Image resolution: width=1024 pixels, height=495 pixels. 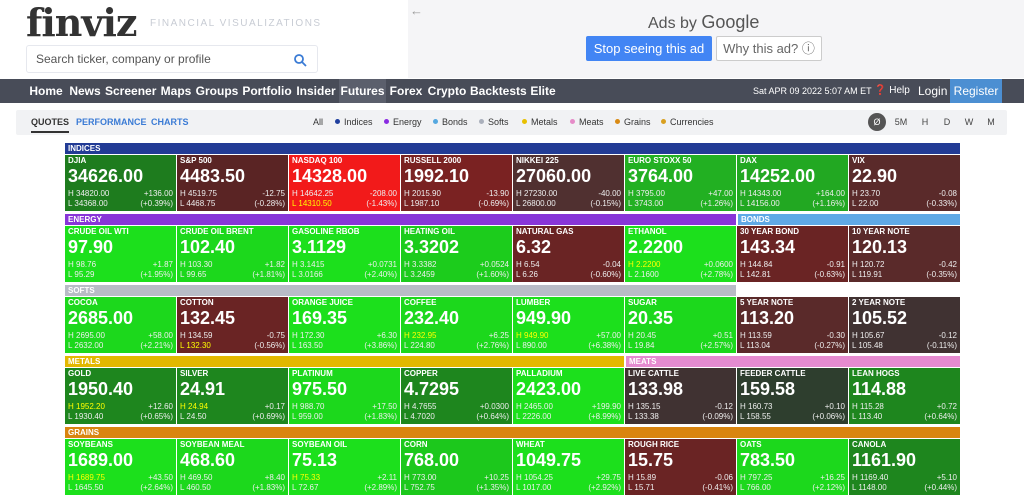 What do you see at coordinates (46, 91) in the screenshot?
I see `nav-home: Home` at bounding box center [46, 91].